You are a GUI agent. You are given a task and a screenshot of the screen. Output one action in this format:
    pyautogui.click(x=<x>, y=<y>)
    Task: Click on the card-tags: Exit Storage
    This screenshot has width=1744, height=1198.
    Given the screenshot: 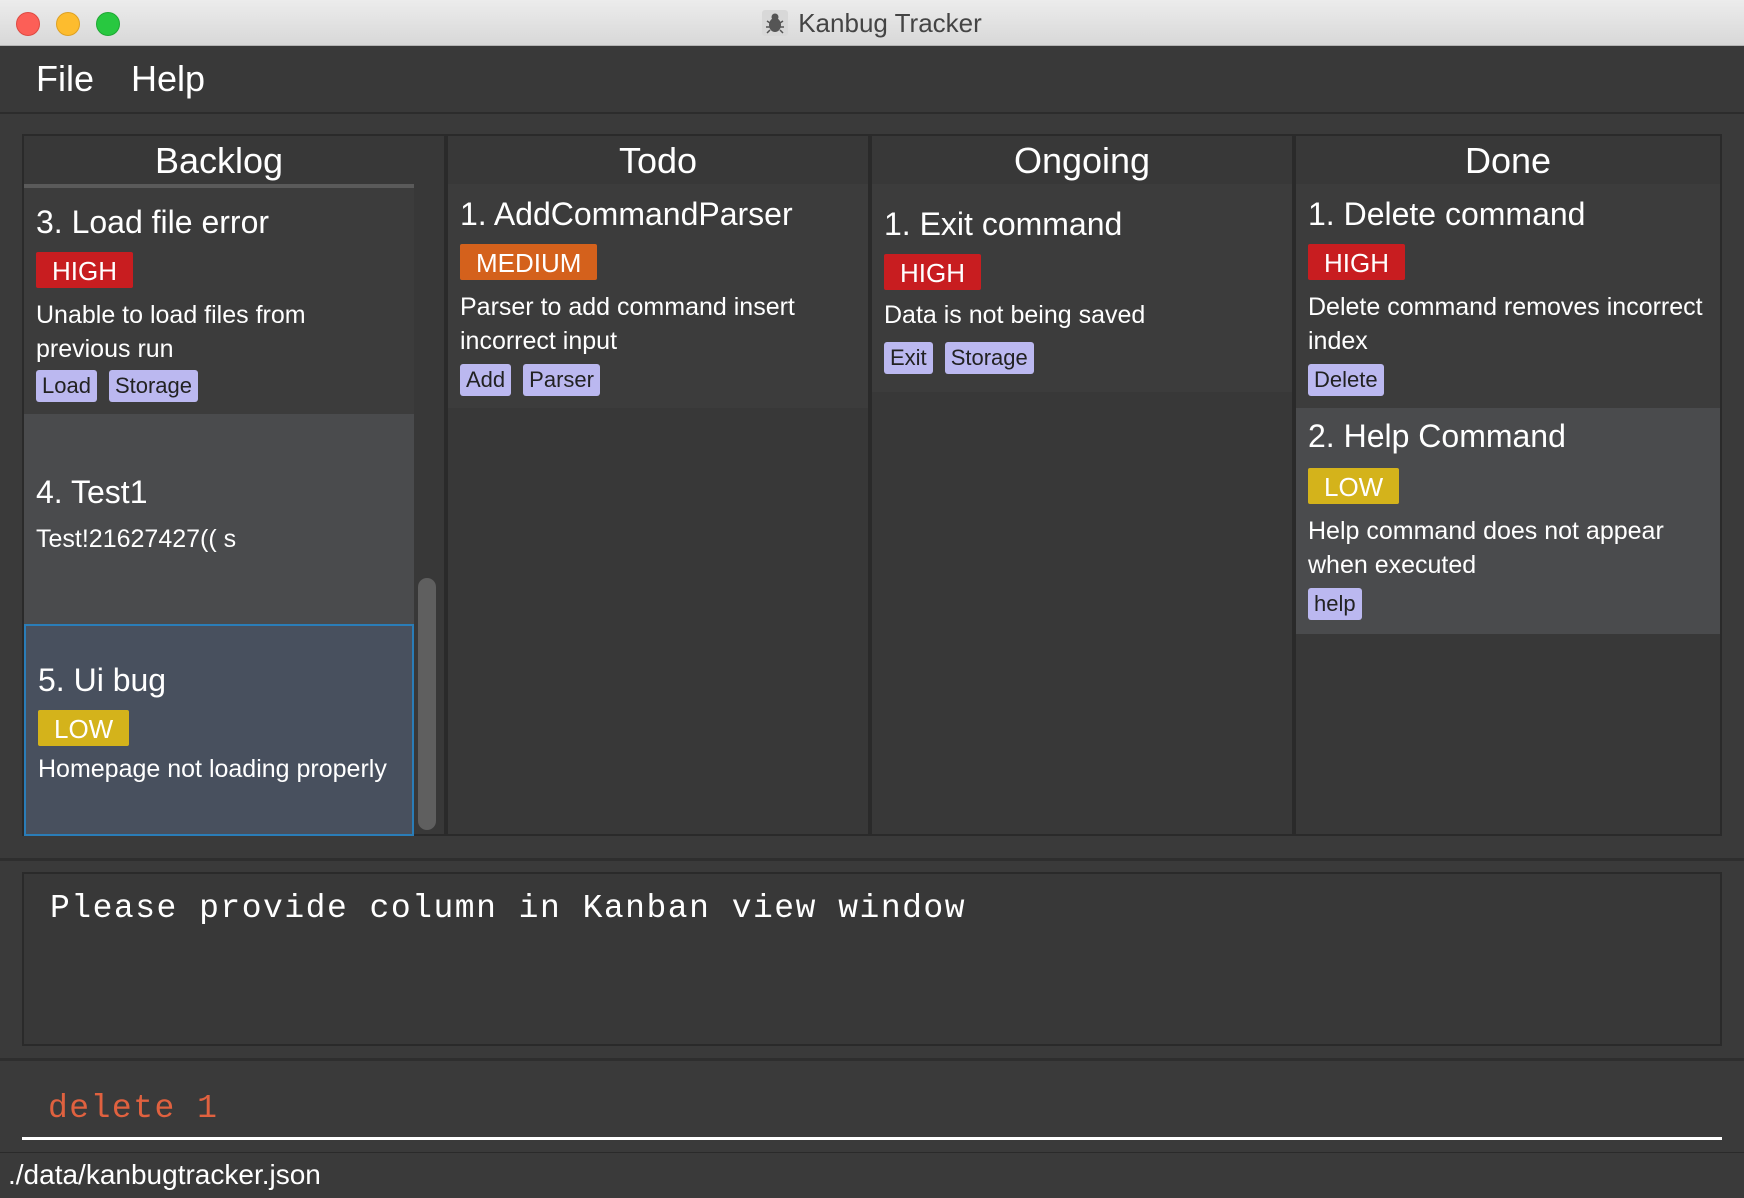 What is the action you would take?
    pyautogui.click(x=959, y=358)
    